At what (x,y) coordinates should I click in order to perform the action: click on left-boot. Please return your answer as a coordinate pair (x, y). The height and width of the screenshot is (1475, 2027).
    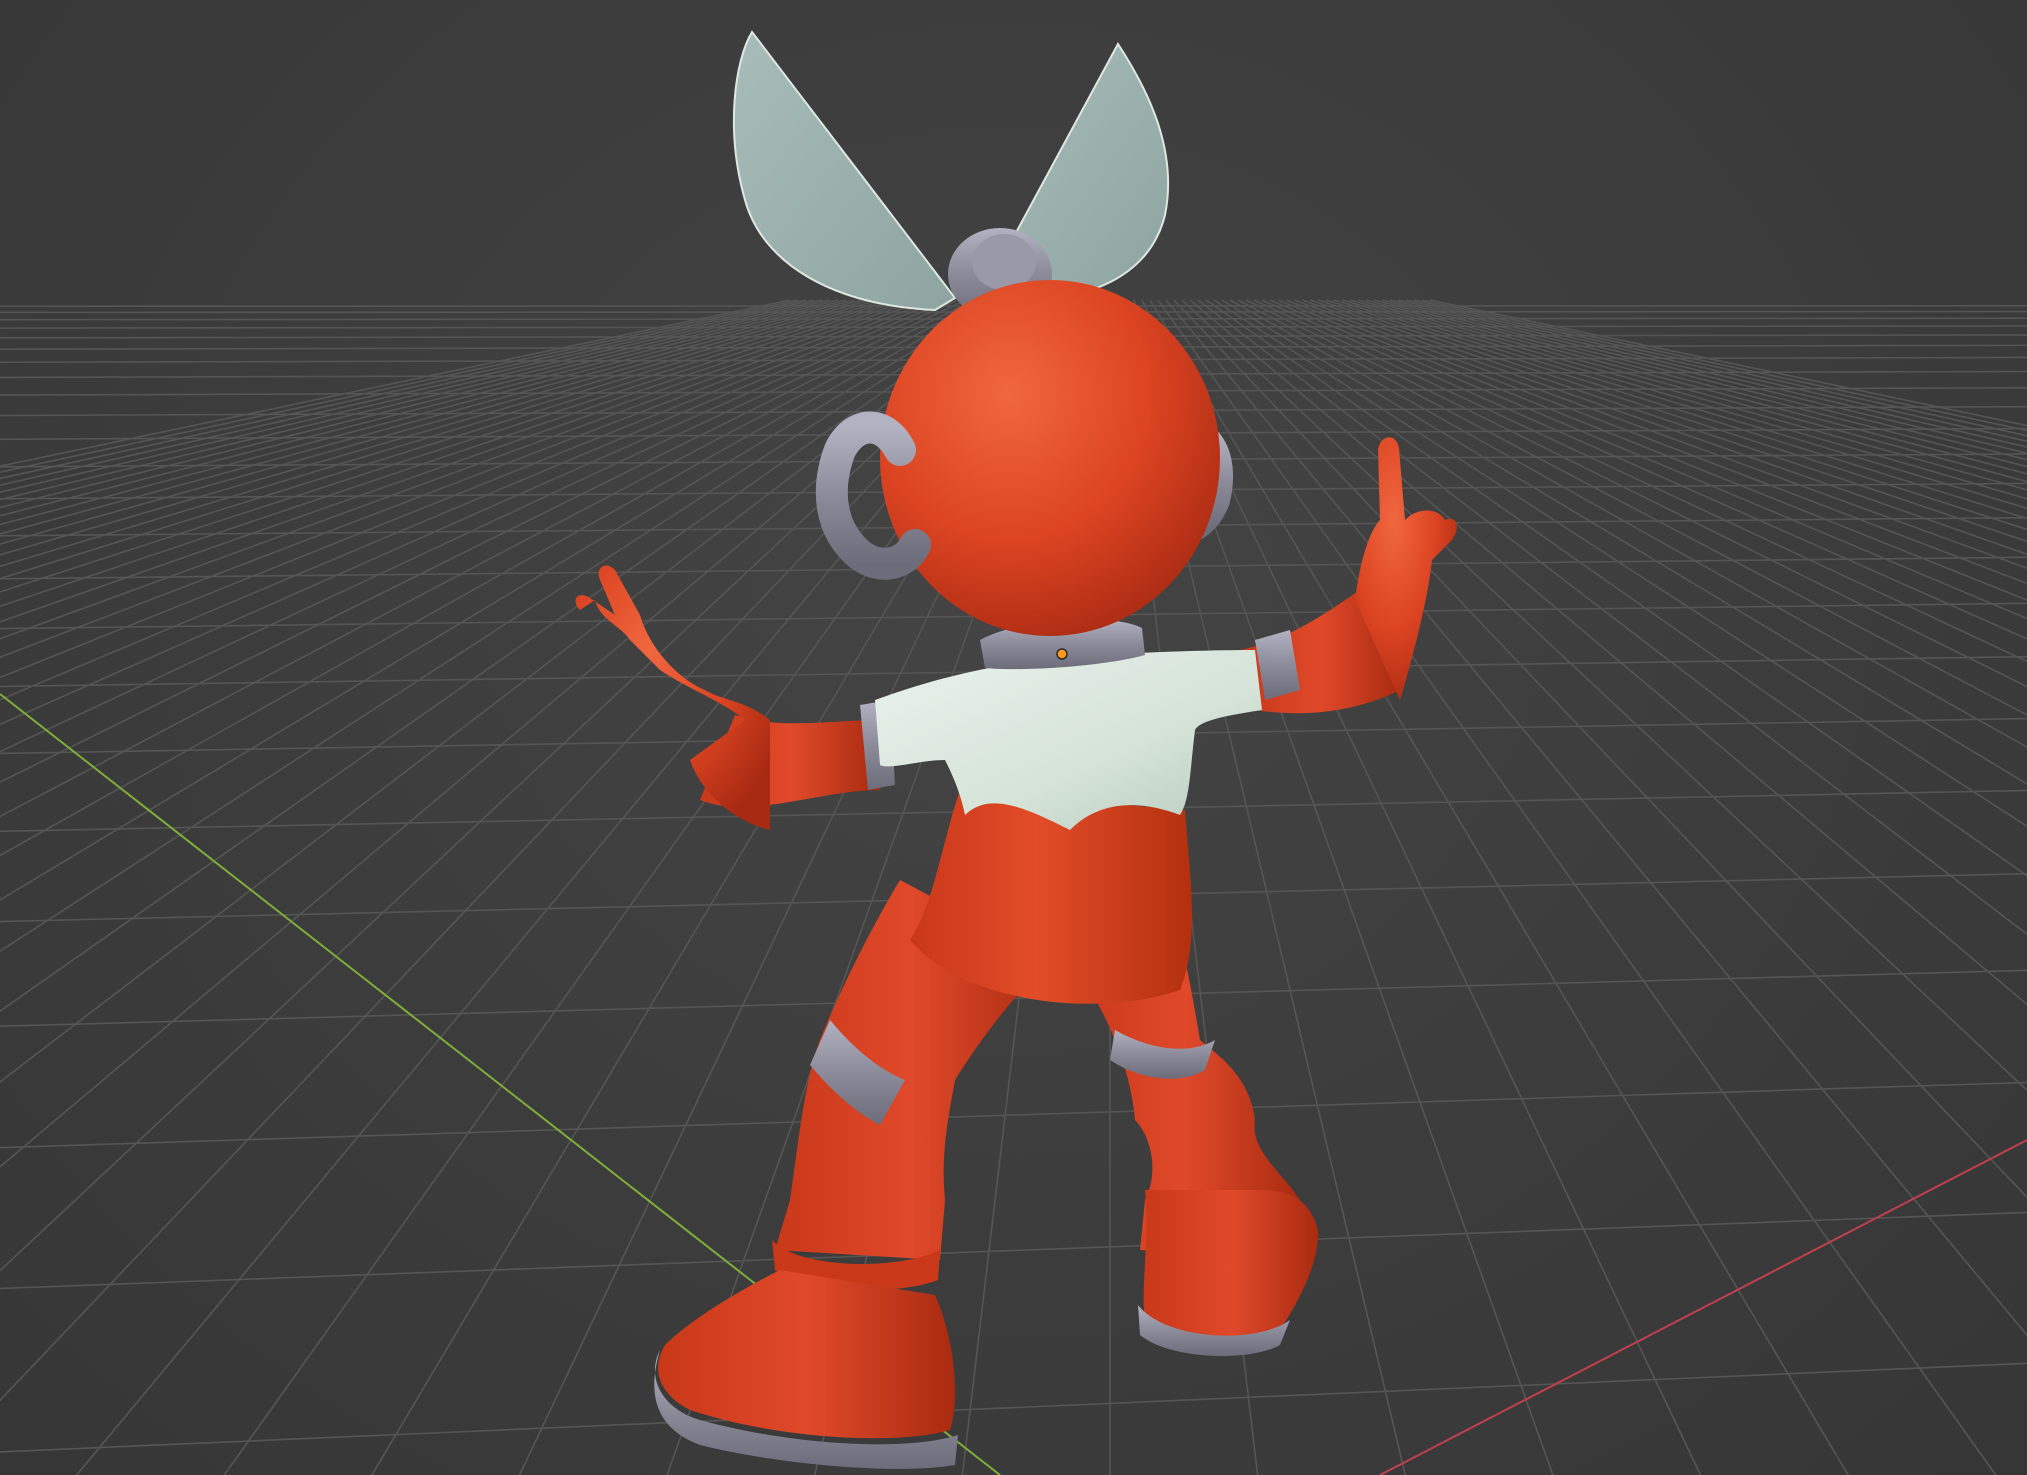
    Looking at the image, I should click on (806, 1354).